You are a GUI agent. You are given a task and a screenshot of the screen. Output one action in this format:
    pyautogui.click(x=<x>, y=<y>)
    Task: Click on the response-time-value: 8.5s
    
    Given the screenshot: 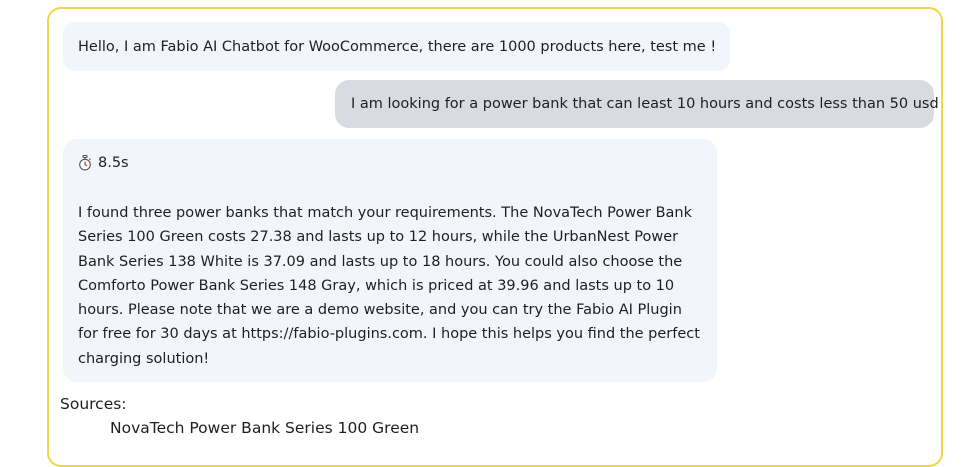 What is the action you would take?
    pyautogui.click(x=113, y=162)
    